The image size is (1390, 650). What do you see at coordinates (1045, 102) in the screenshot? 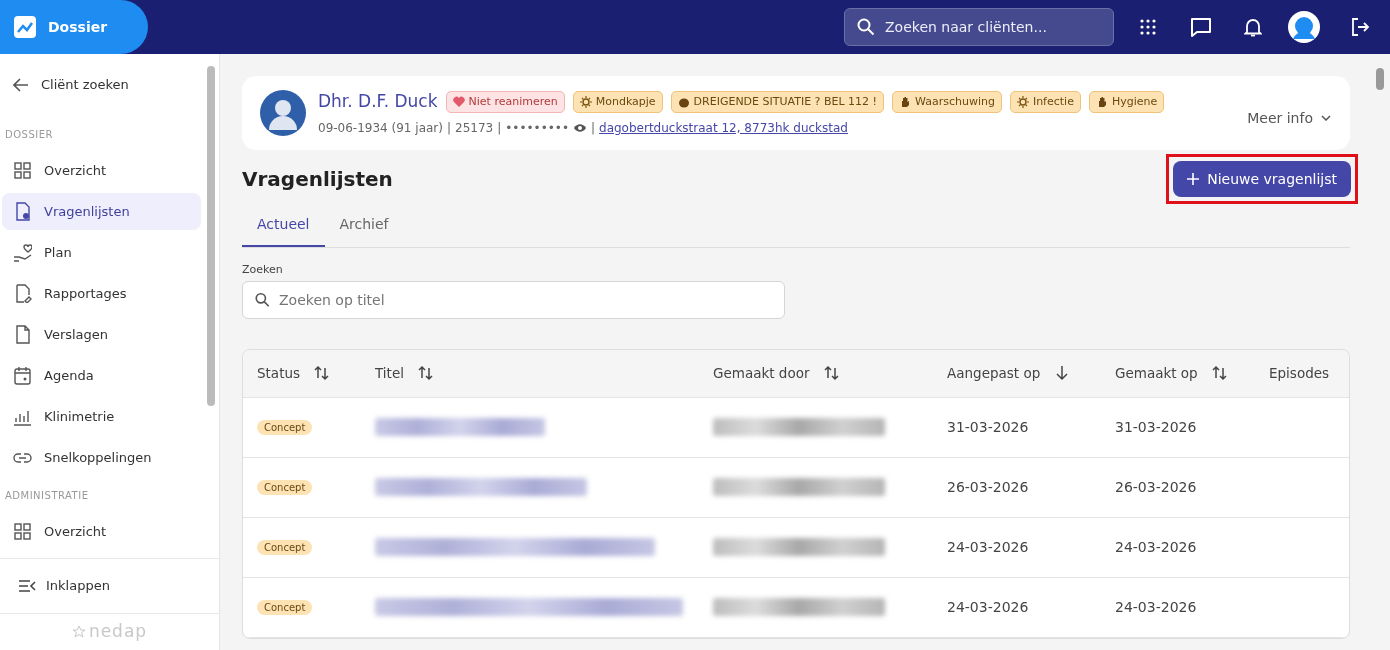
I see `alert-badge: Infectie` at bounding box center [1045, 102].